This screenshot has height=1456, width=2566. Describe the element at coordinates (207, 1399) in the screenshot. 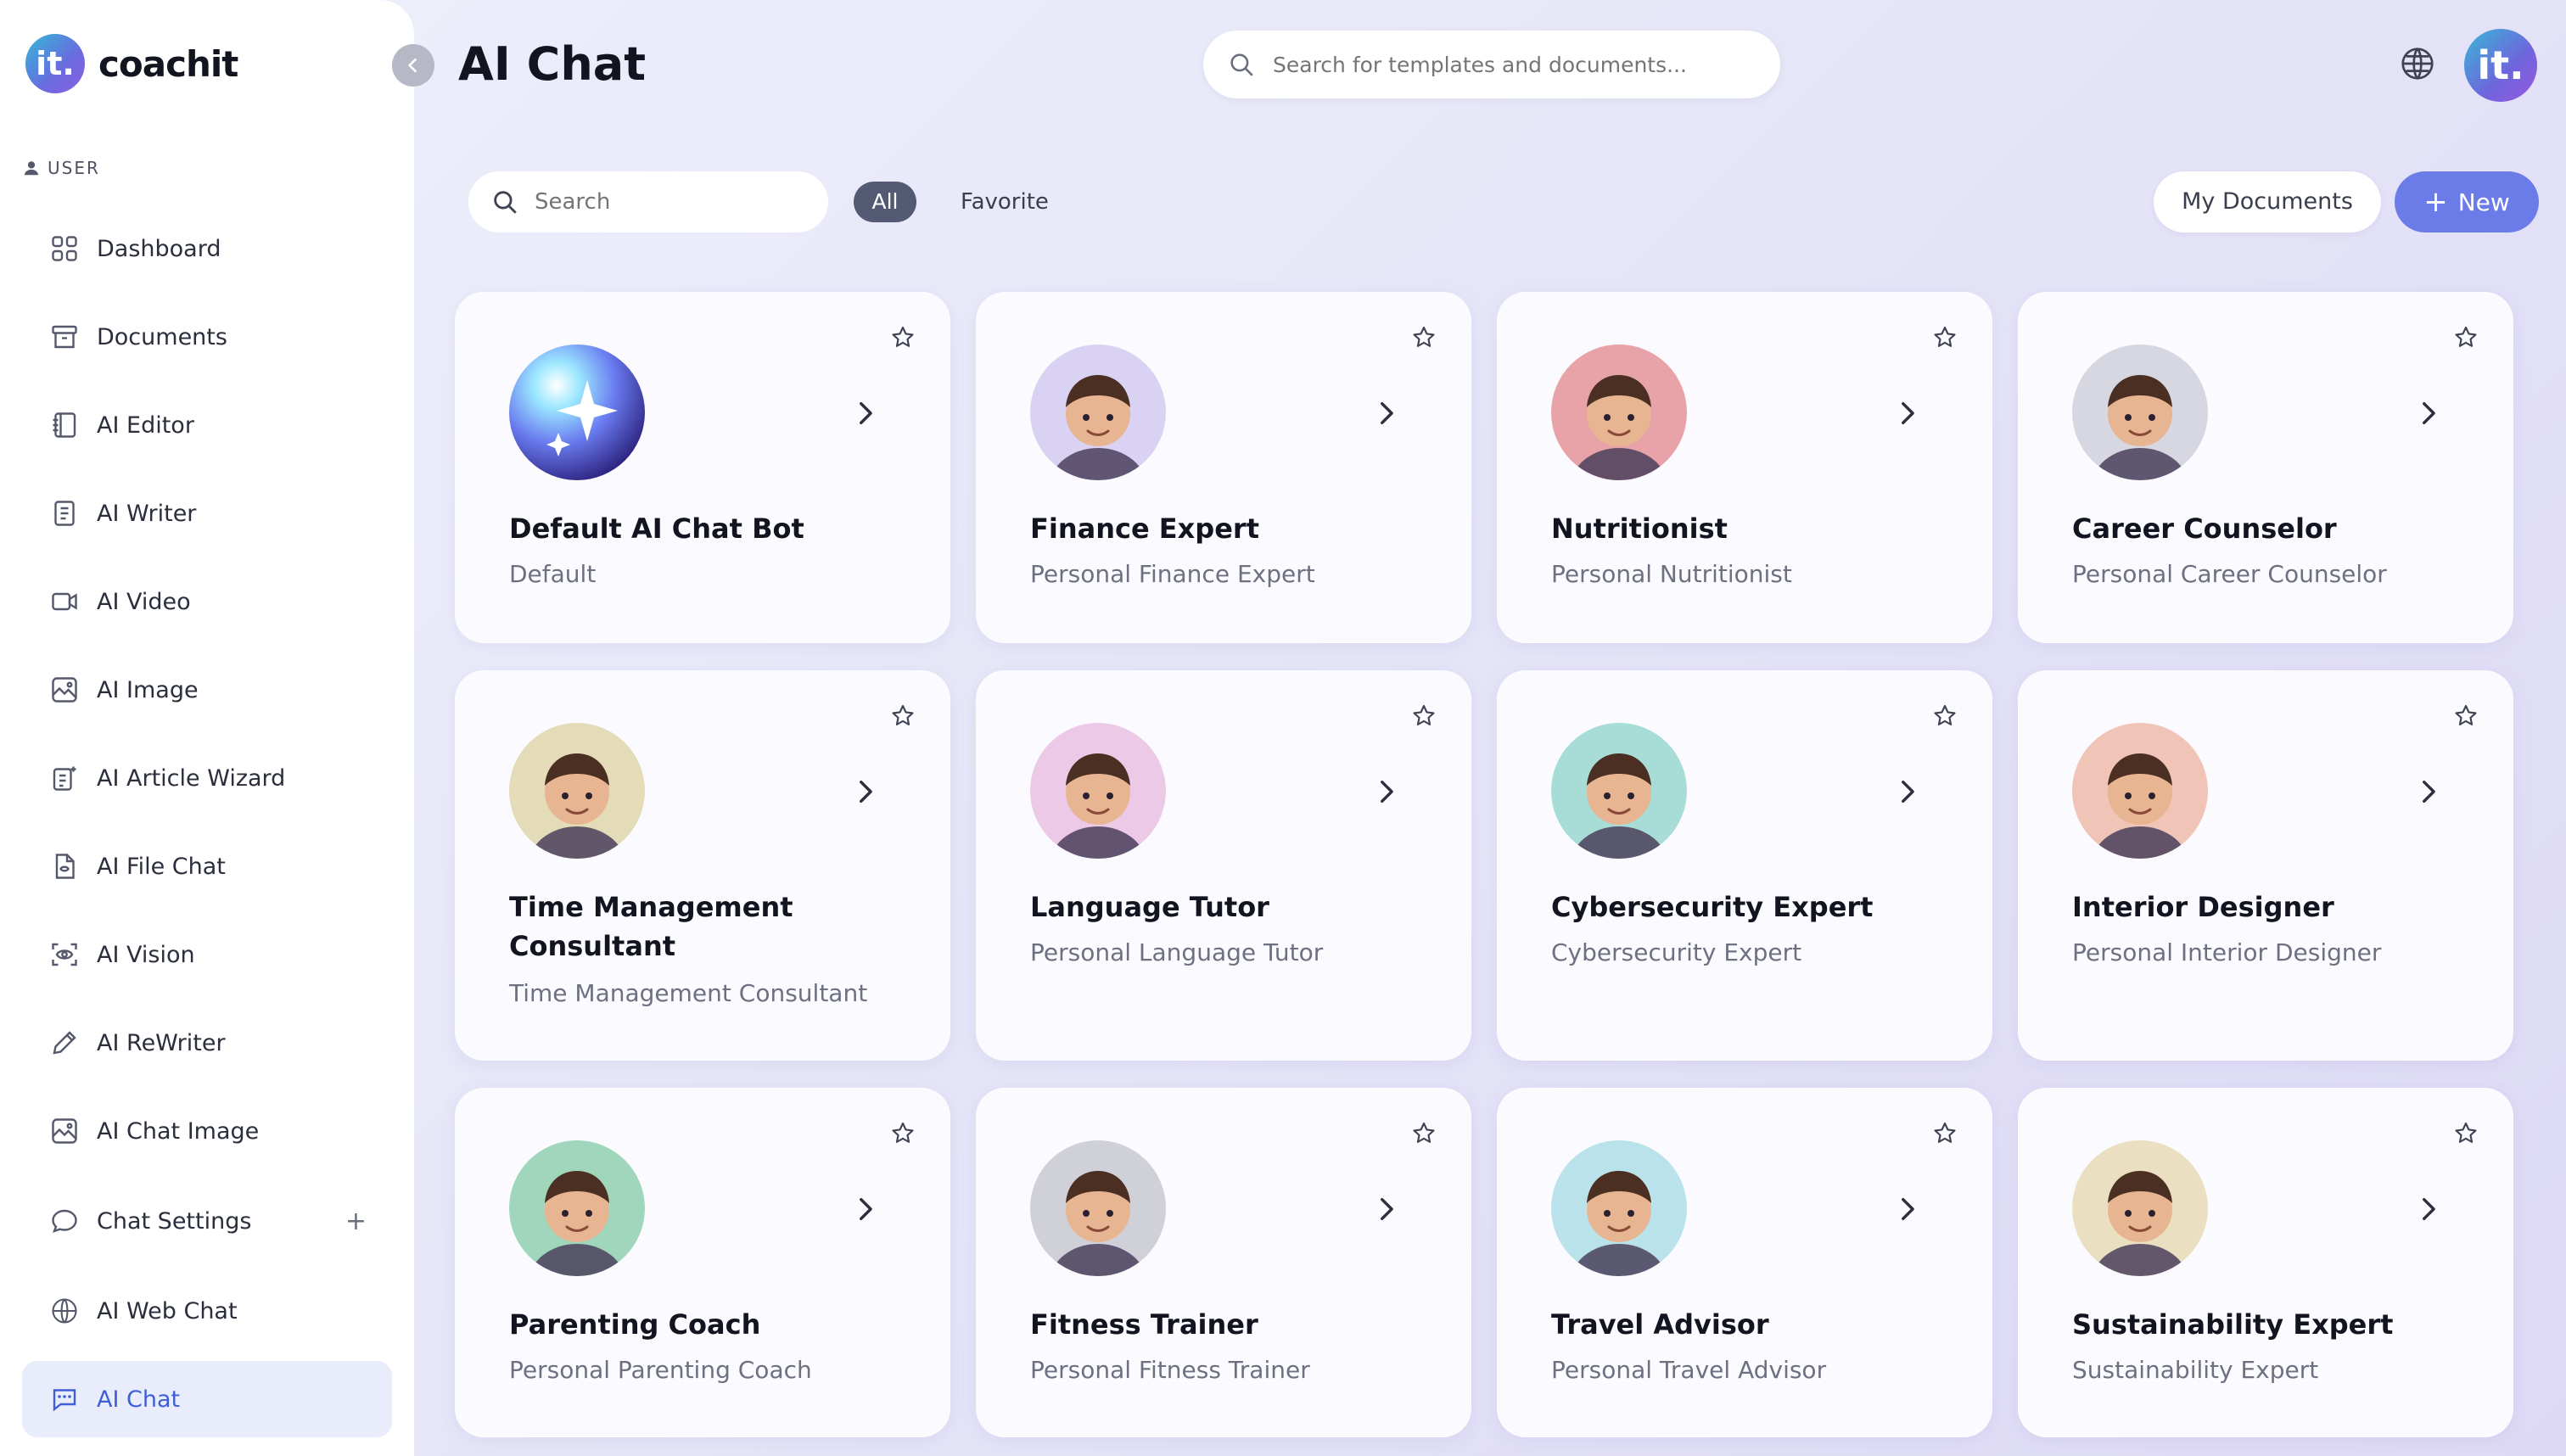

I see `sidebar-item-ai-chat: AI Chat` at that location.